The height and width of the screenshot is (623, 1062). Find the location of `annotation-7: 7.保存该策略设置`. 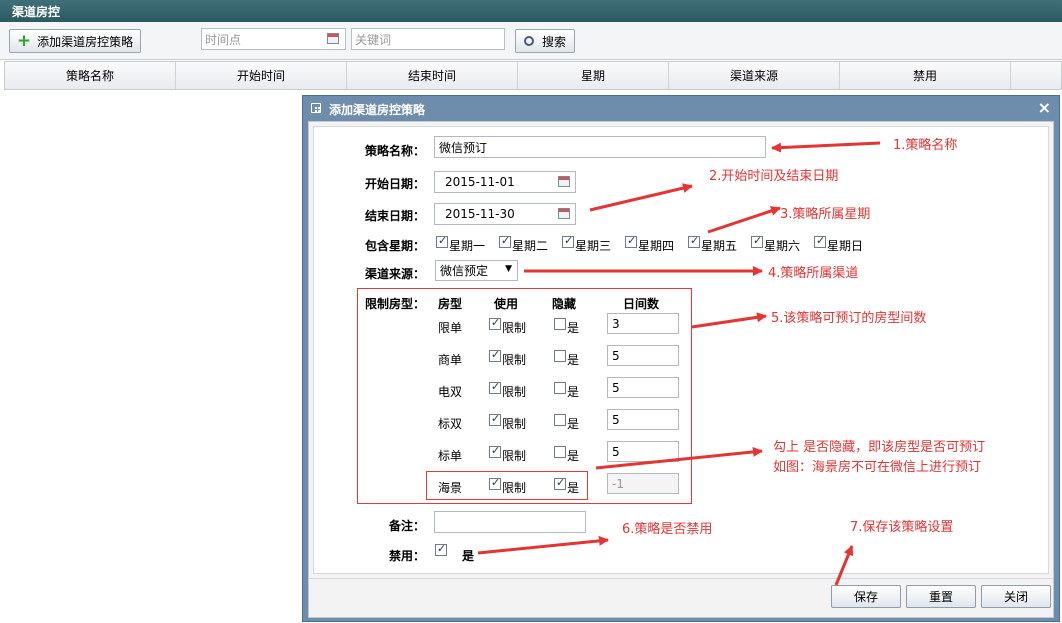

annotation-7: 7.保存该策略设置 is located at coordinates (902, 527).